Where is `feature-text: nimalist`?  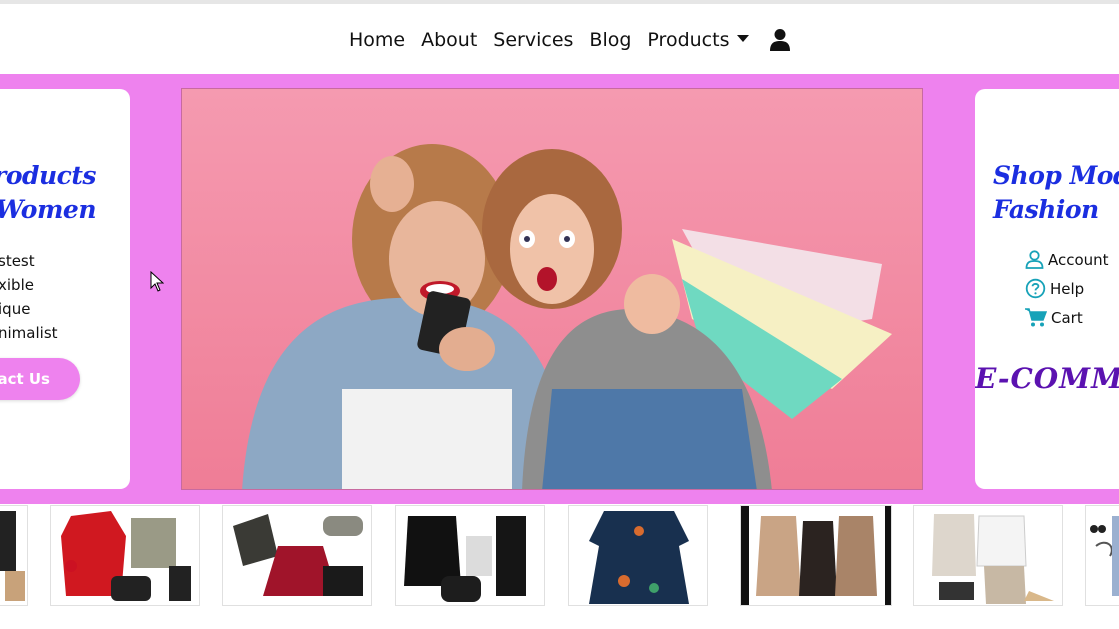
feature-text: nimalist is located at coordinates (29, 333).